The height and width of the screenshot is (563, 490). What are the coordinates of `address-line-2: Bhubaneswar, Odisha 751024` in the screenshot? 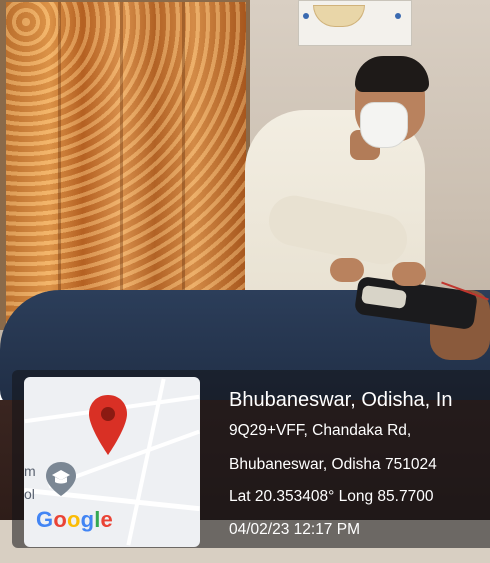 It's located at (333, 464).